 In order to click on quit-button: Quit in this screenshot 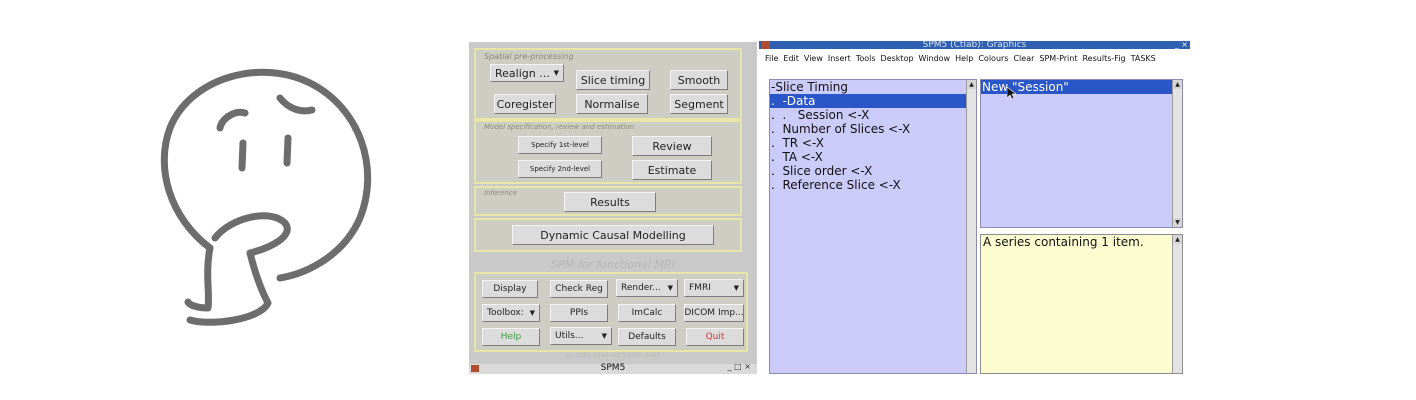, I will do `click(715, 337)`.